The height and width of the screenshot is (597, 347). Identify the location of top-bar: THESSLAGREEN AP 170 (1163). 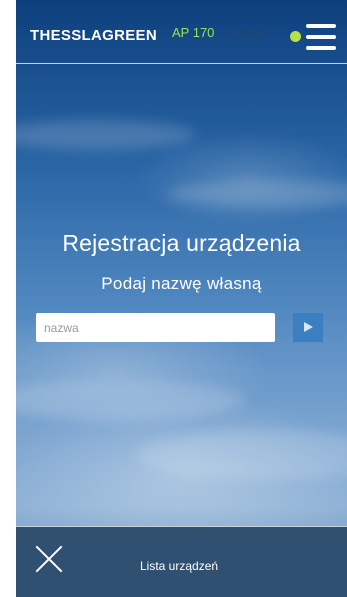
(181, 32).